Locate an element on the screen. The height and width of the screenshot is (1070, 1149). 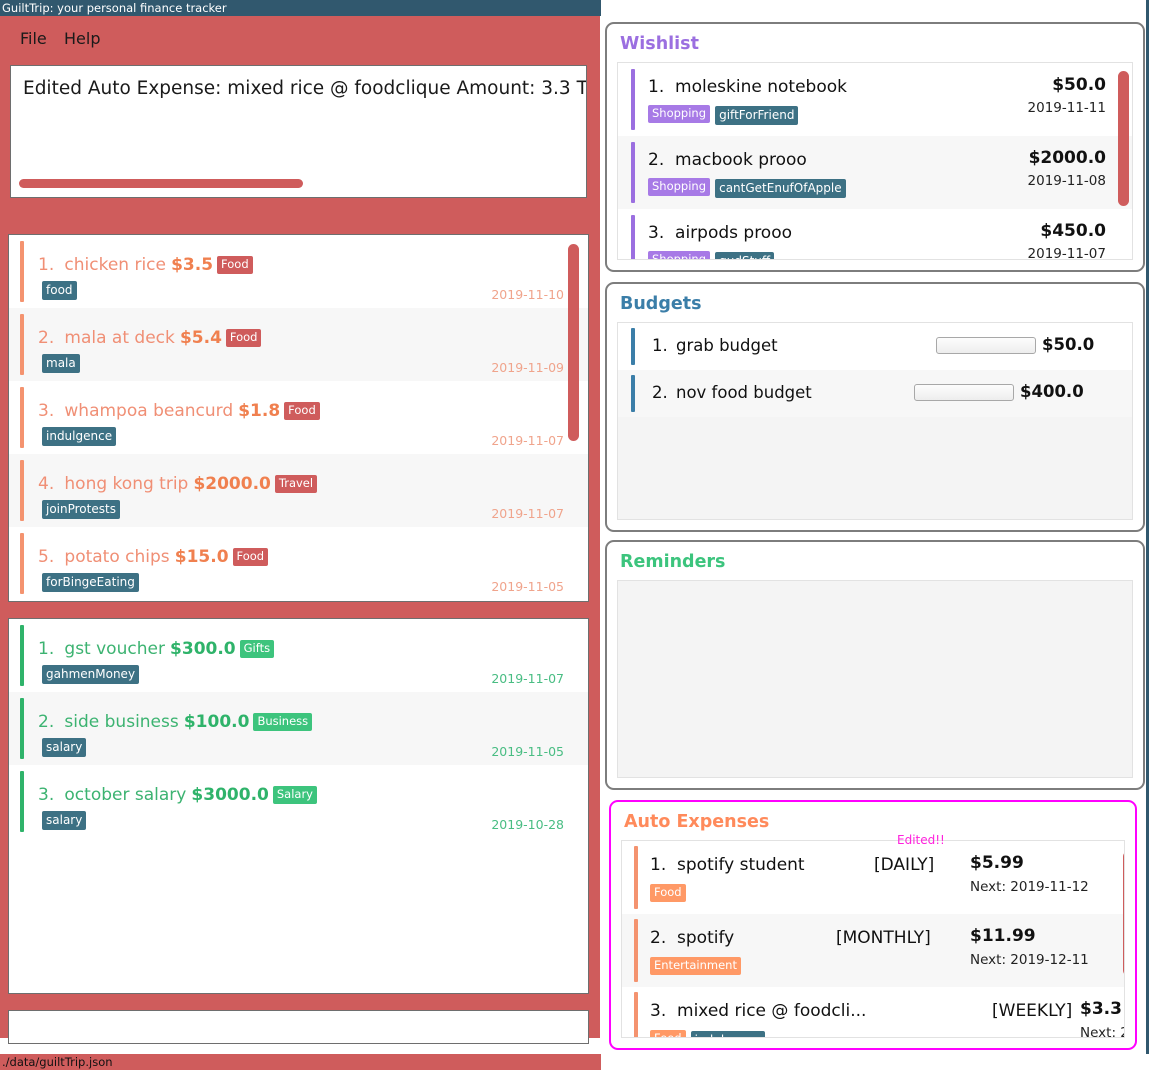
user-tag: joinProtests is located at coordinates (81, 509).